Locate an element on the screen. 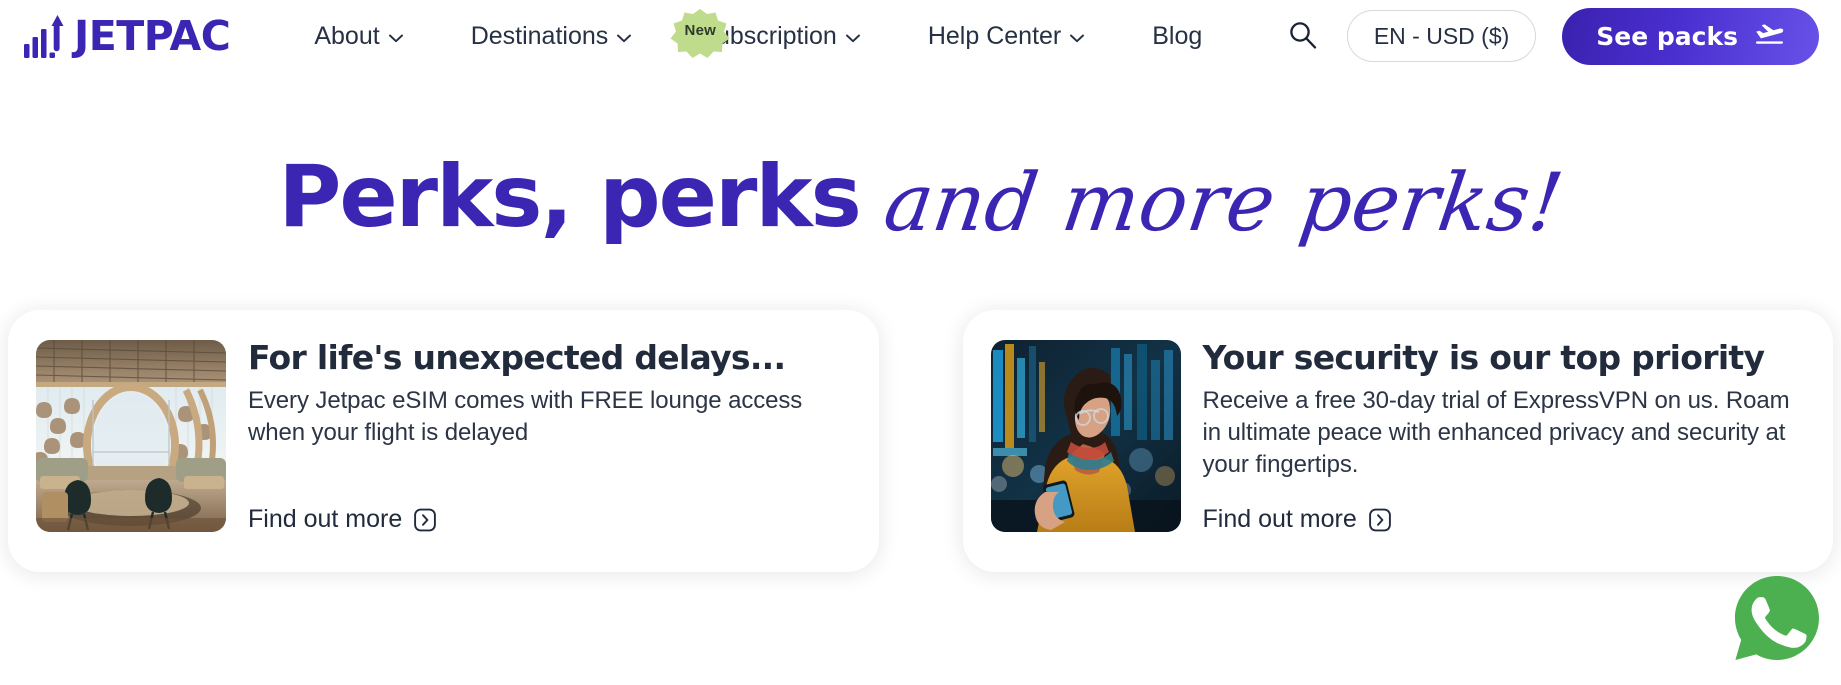 The image size is (1841, 685). whatsapp-icon is located at coordinates (1777, 618).